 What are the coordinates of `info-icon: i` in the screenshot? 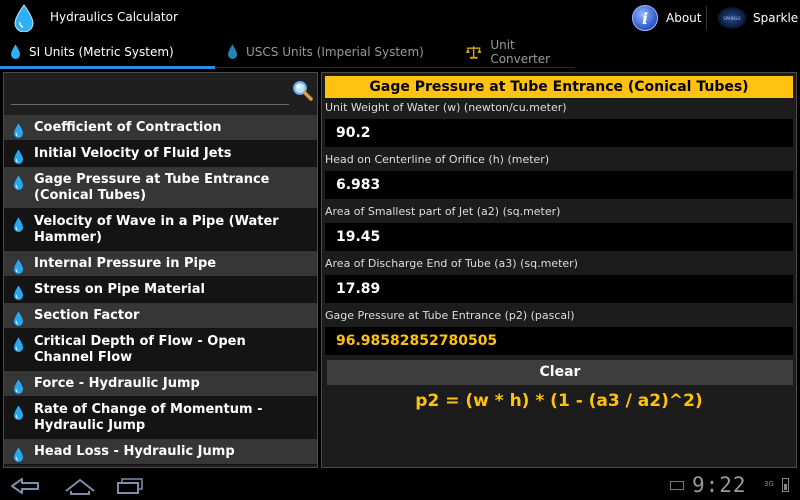 It's located at (645, 18).